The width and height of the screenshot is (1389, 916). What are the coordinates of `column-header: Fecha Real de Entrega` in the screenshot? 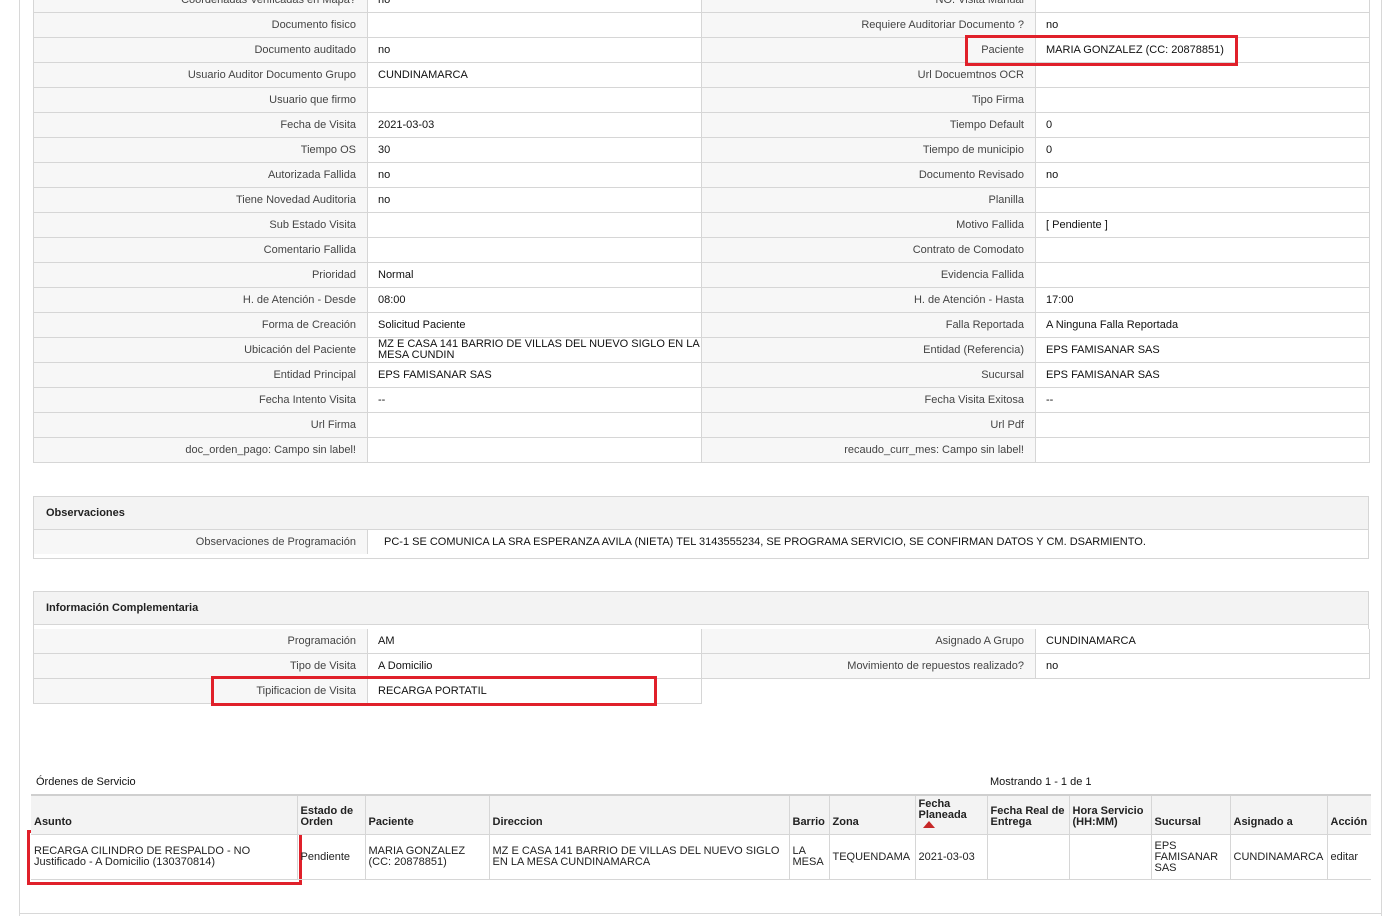 It's located at (1028, 814).